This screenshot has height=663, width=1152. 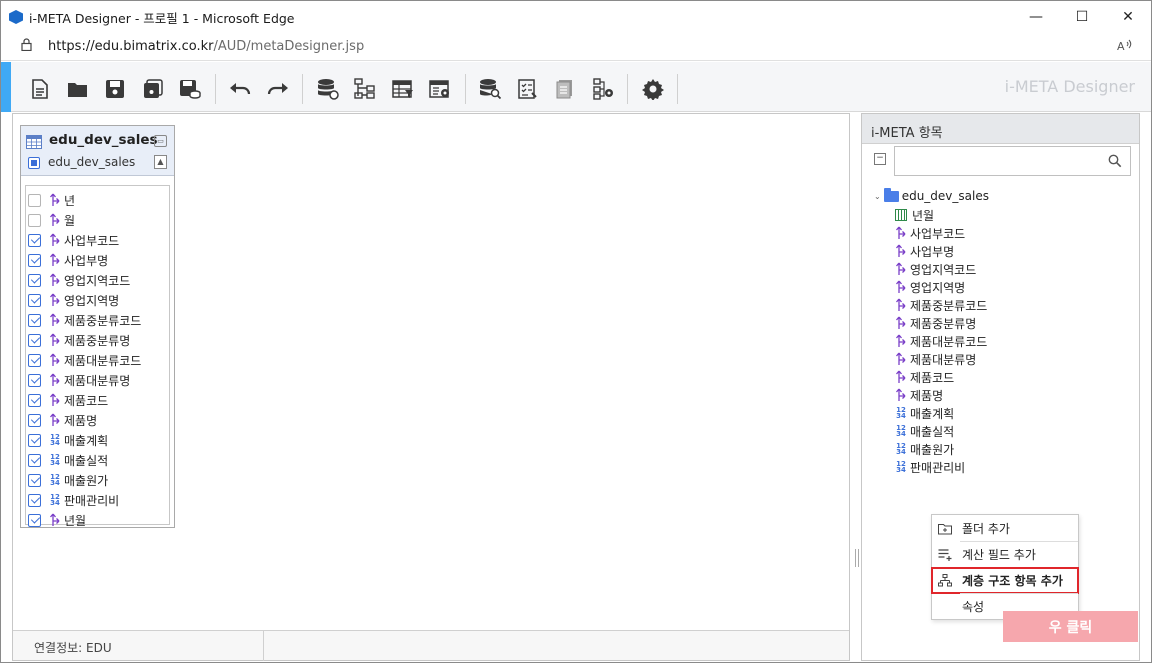 What do you see at coordinates (40, 89) in the screenshot?
I see `new-doc-icon` at bounding box center [40, 89].